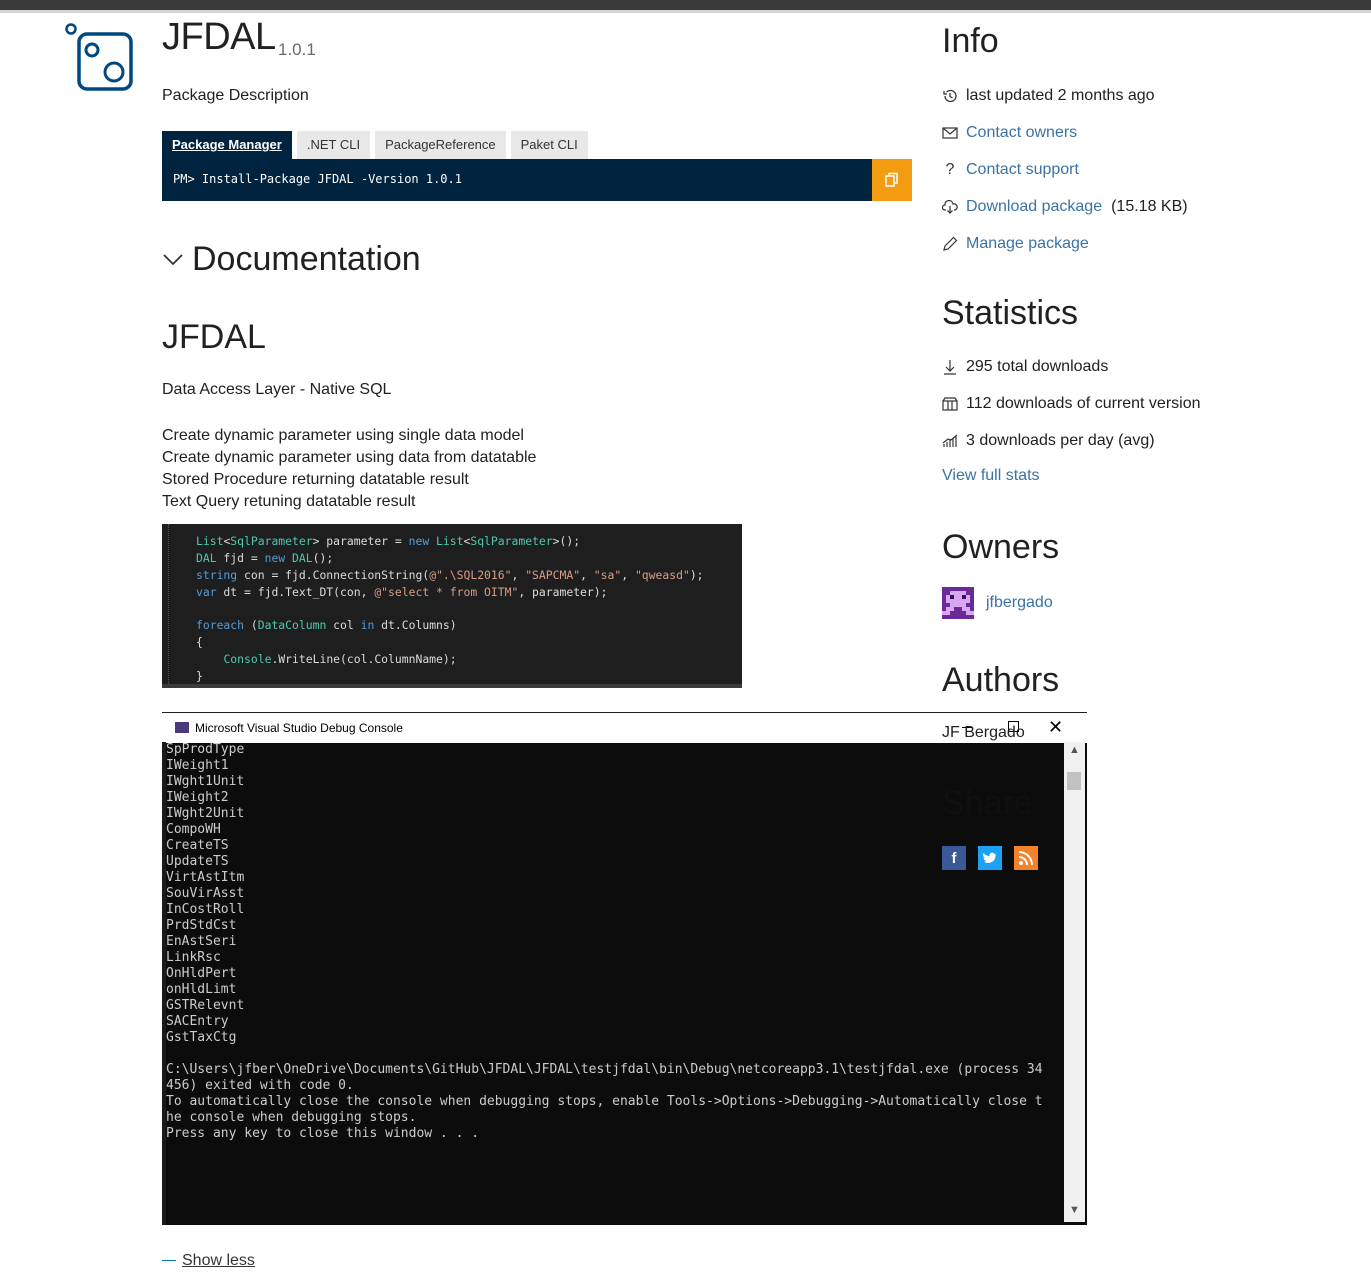  I want to click on documentation-toggle: Documentation, so click(291, 259).